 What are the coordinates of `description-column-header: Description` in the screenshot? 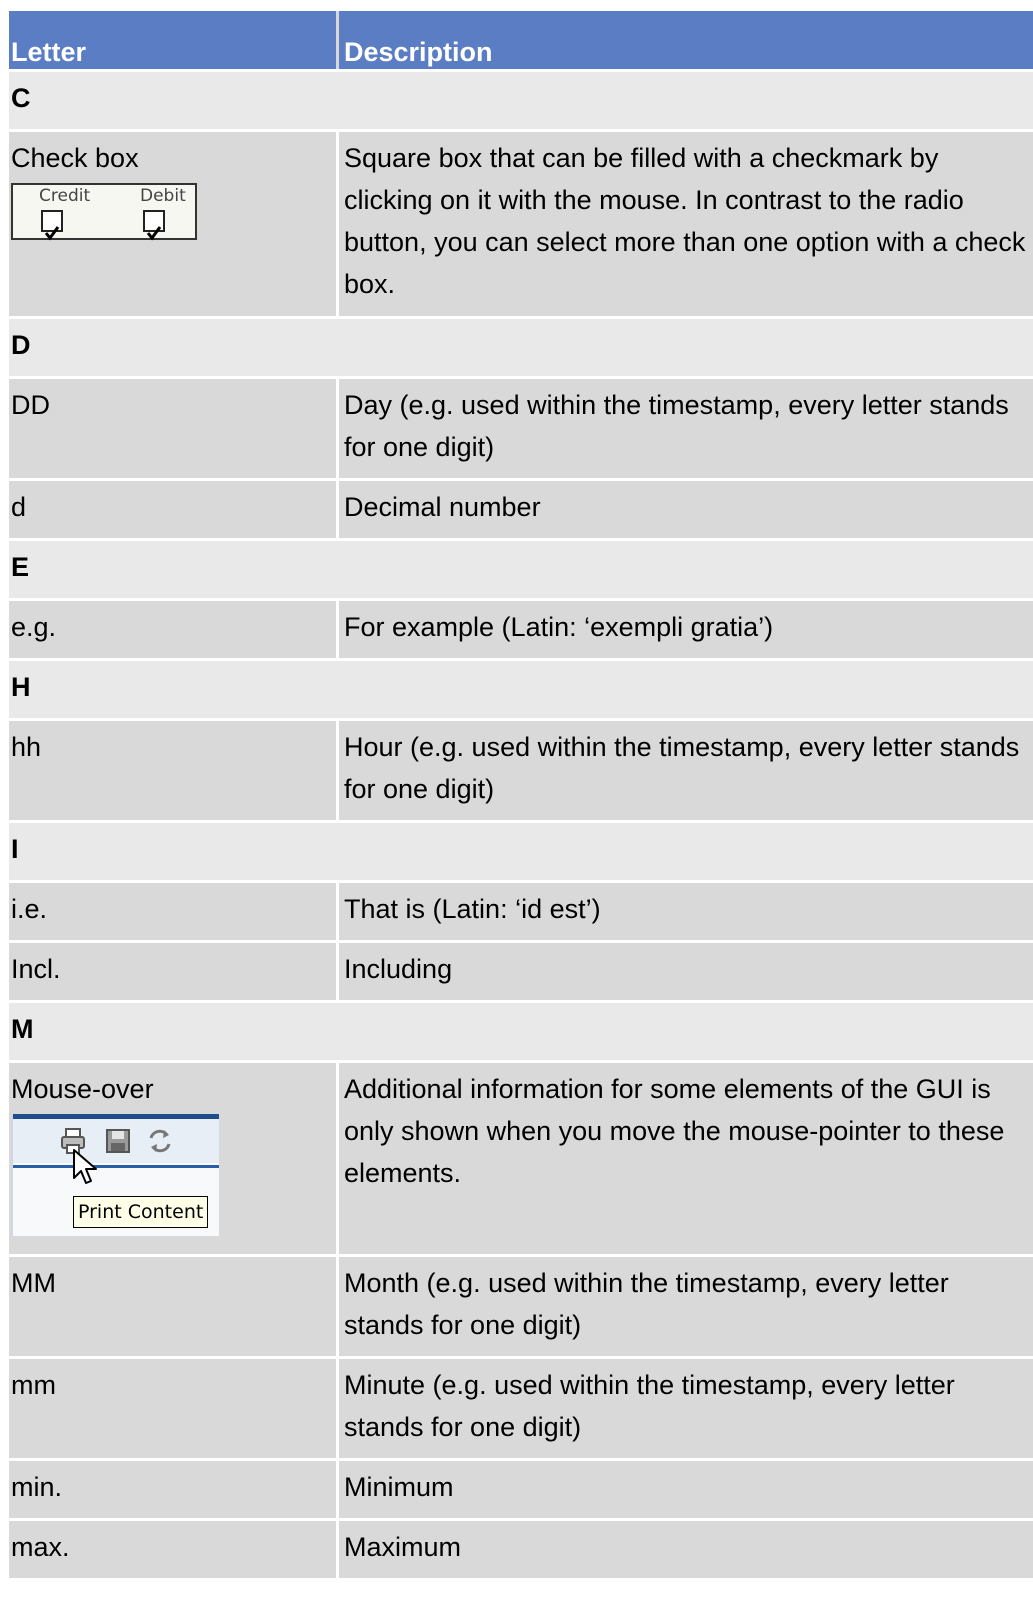 It's located at (684, 40).